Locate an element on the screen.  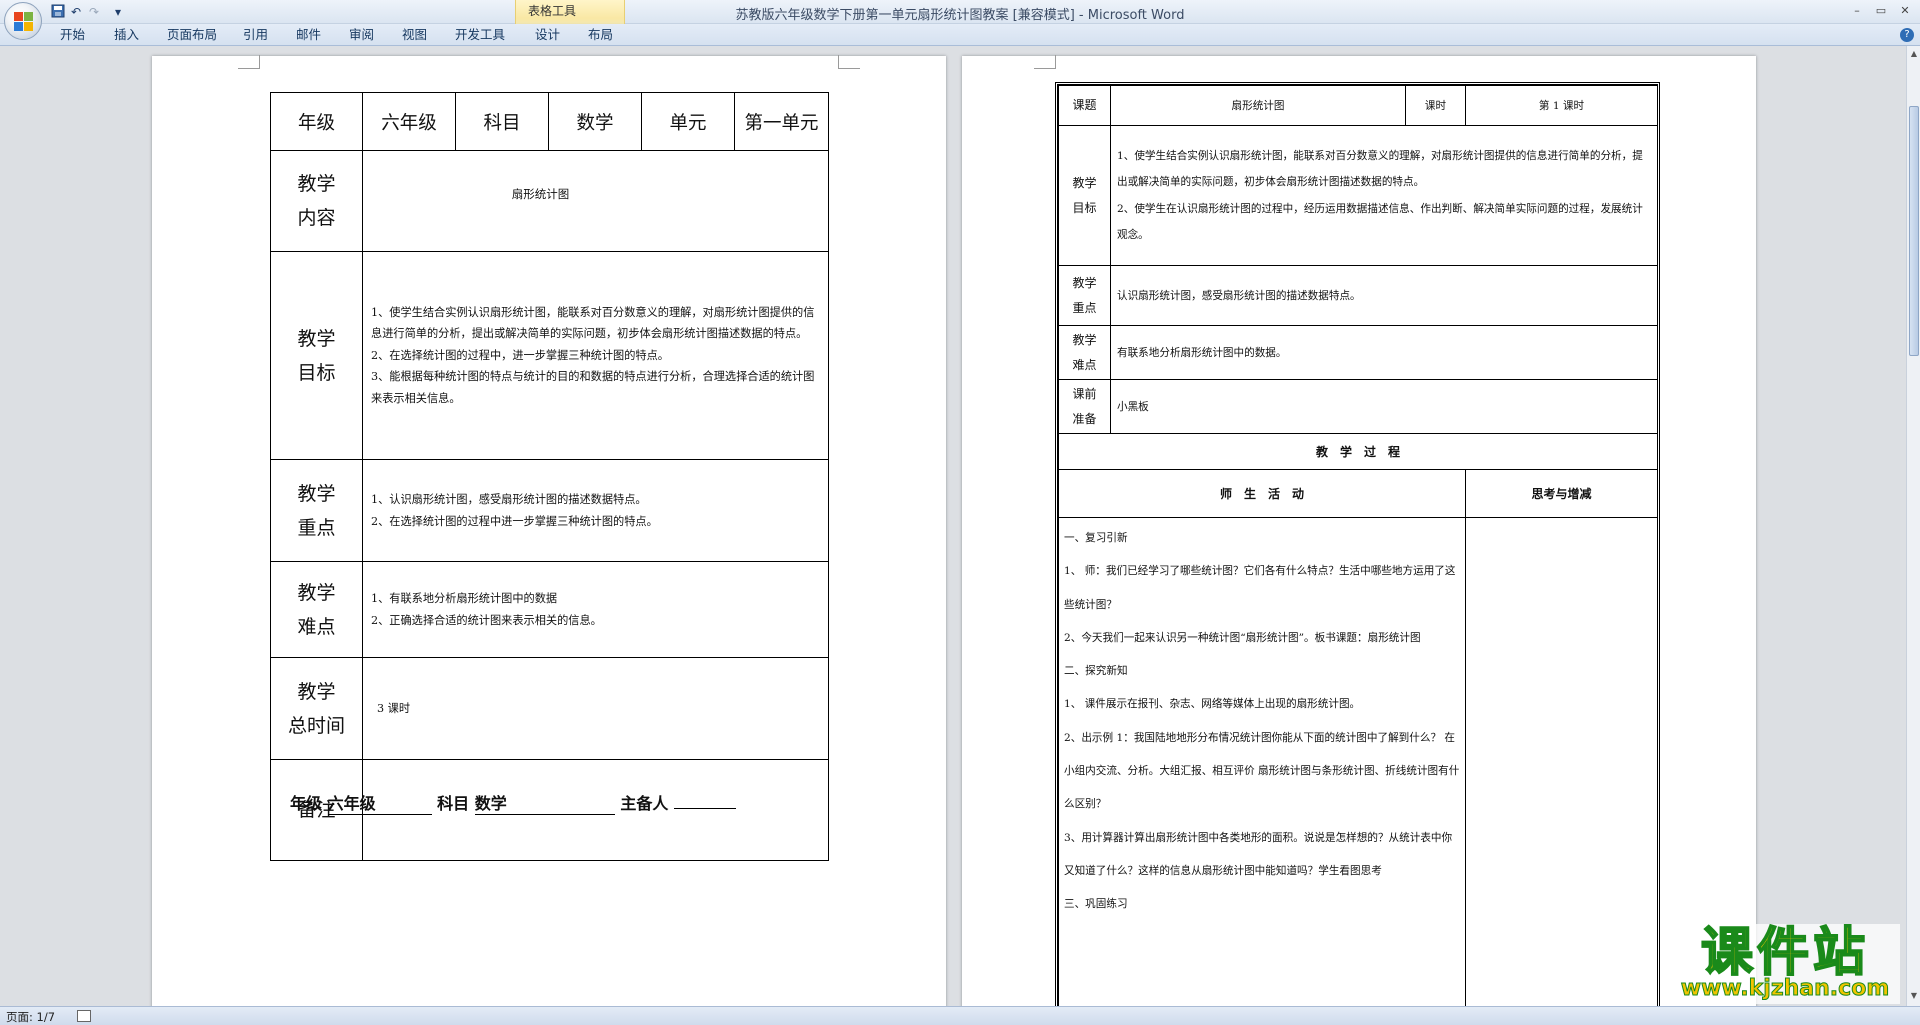
difficulty-item: 2、正确选择合适的统计图来表示相关的信息。 is located at coordinates (486, 620).